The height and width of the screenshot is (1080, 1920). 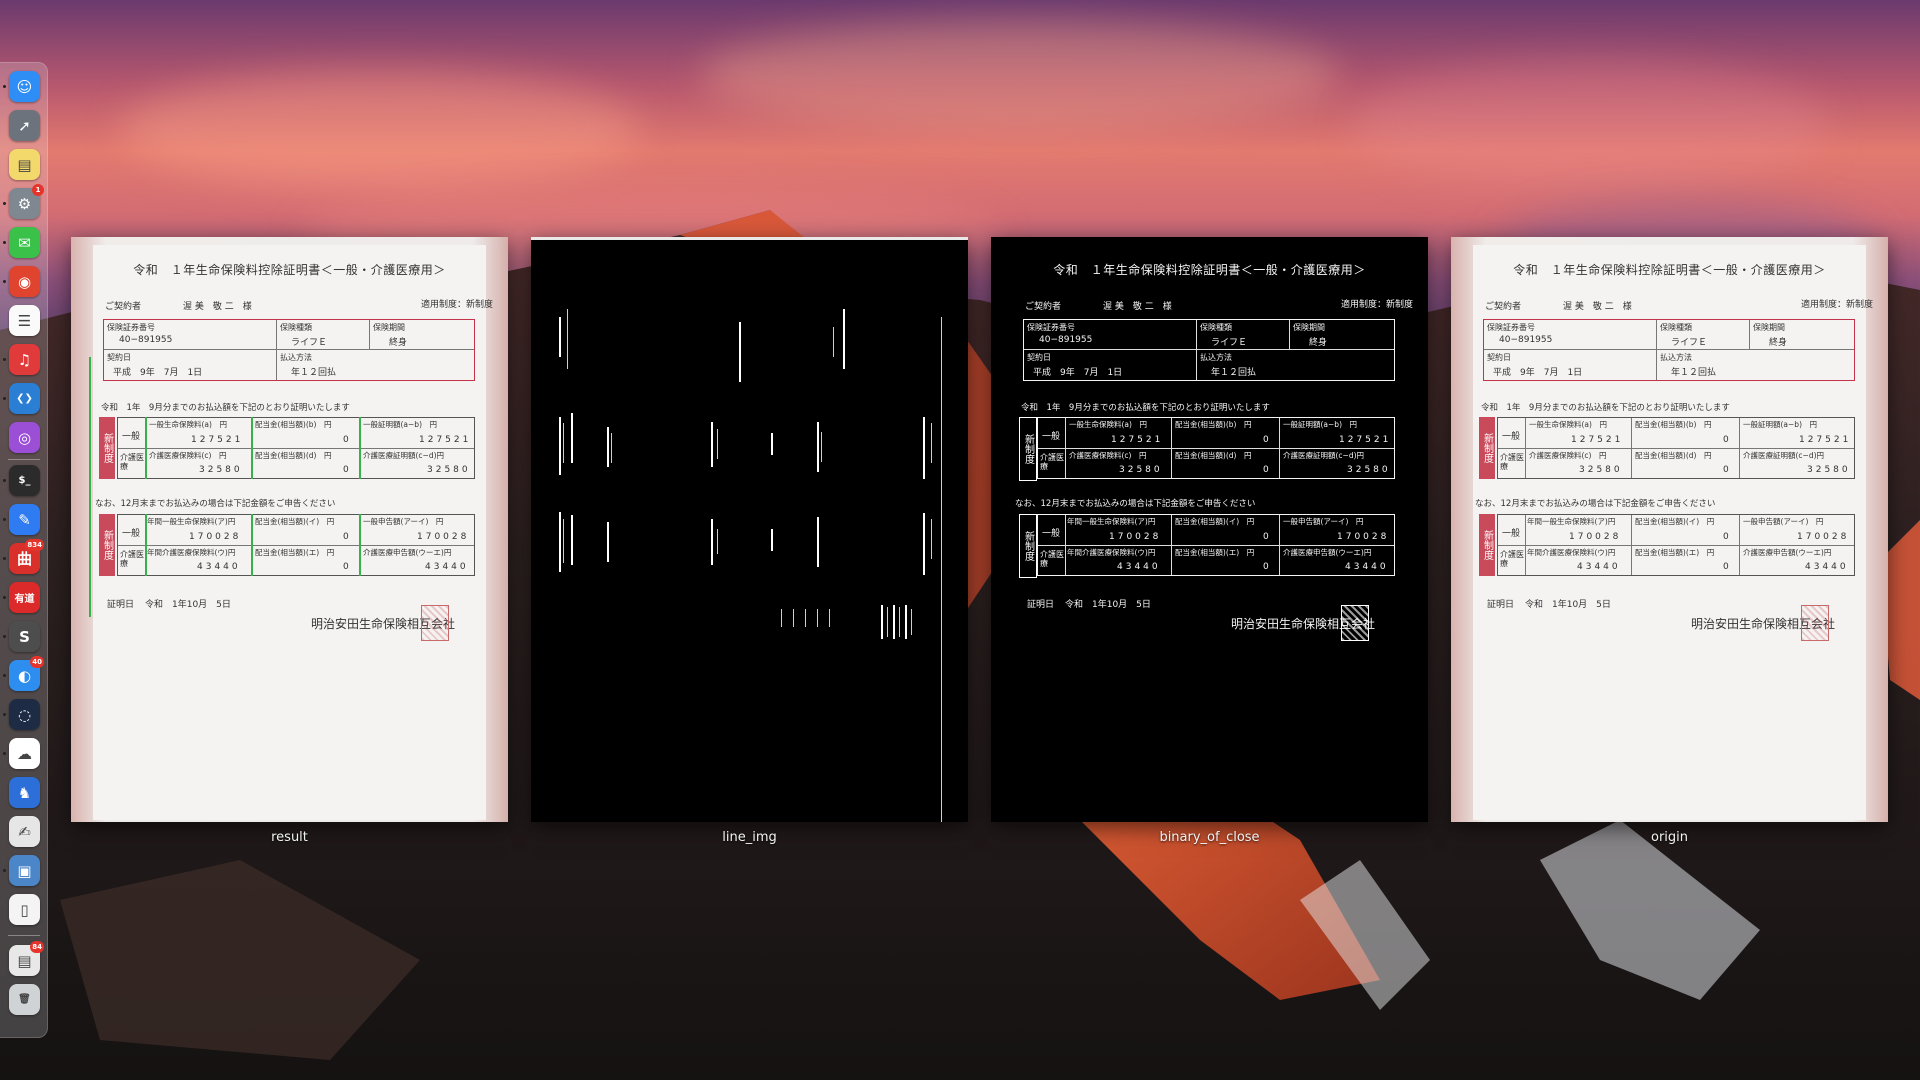 What do you see at coordinates (24, 714) in the screenshot?
I see `dock-app-dark: ◌` at bounding box center [24, 714].